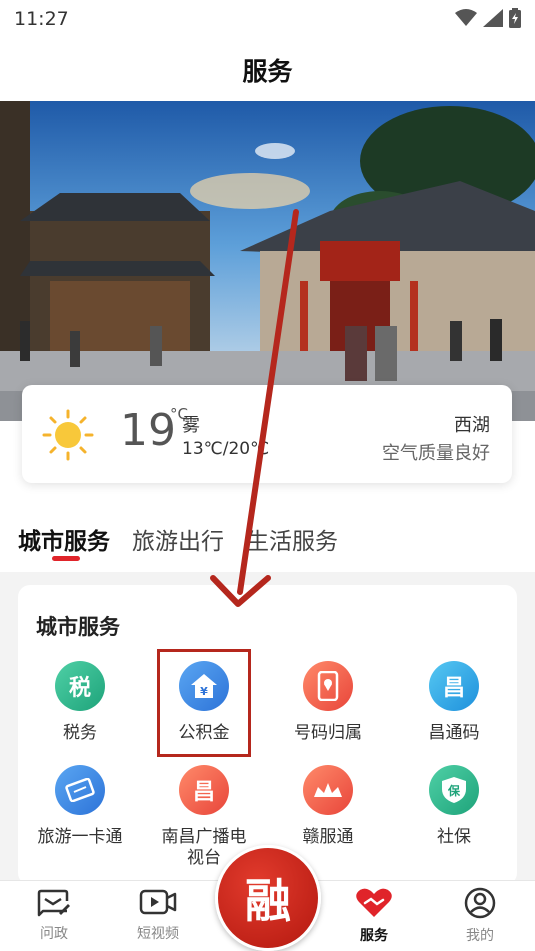  Describe the element at coordinates (480, 903) in the screenshot. I see `profile-icon` at that location.